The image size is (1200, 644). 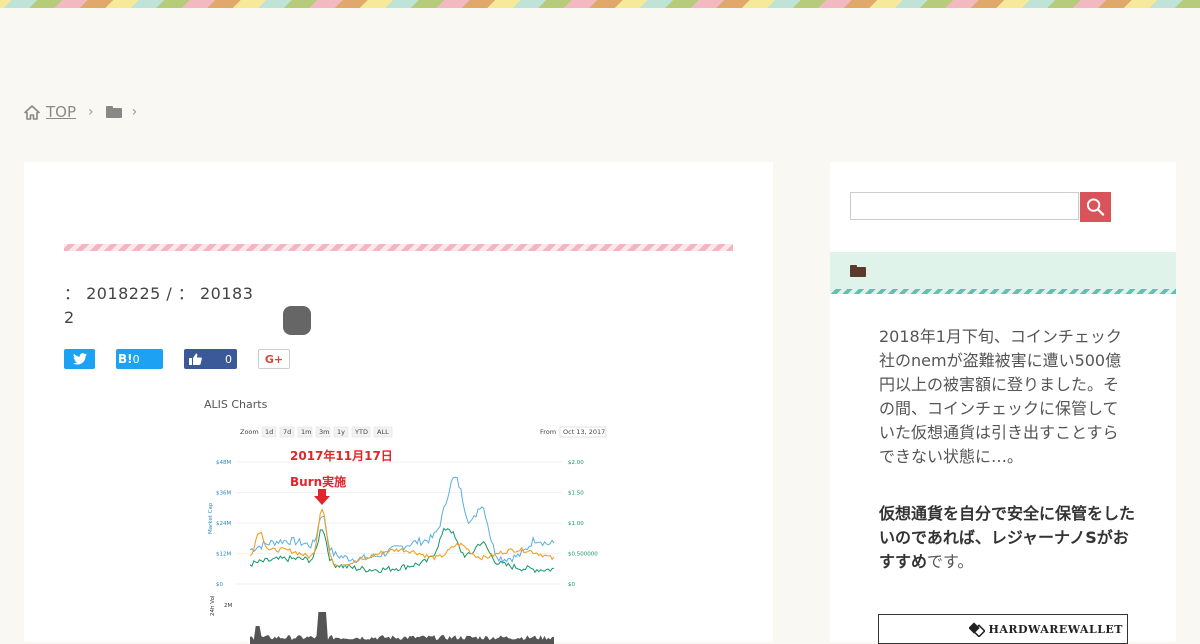 What do you see at coordinates (600, 4) in the screenshot?
I see `top-decorative-stripe` at bounding box center [600, 4].